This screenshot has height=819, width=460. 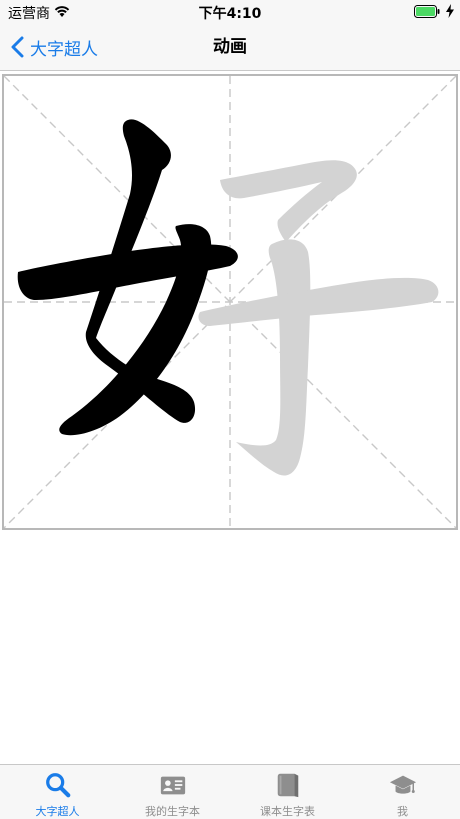 I want to click on battery-icon, so click(x=427, y=11).